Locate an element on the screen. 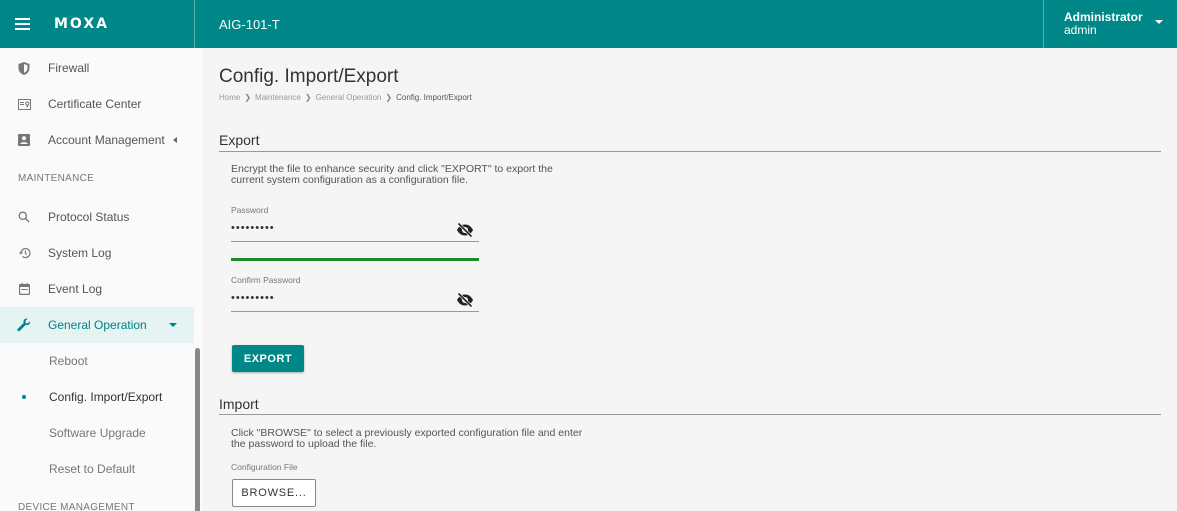 The height and width of the screenshot is (511, 1177). active-dot-icon is located at coordinates (24, 397).